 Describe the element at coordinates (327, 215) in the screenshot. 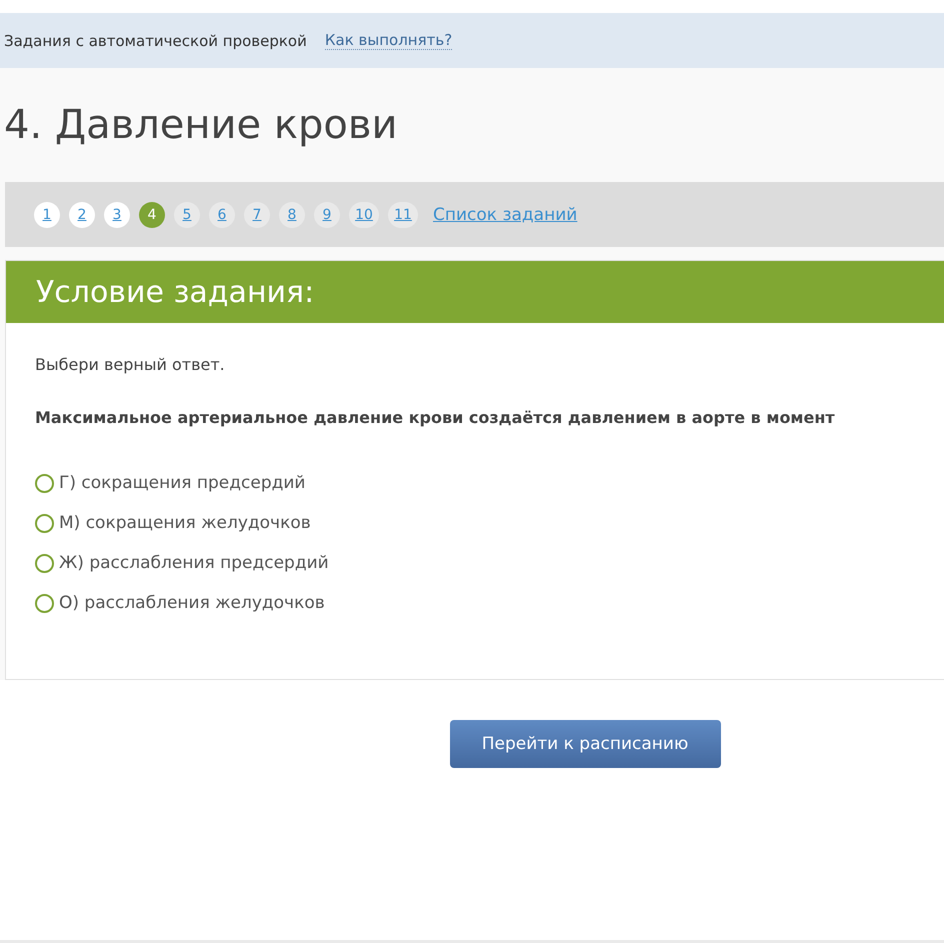

I see `page-number: 9` at that location.